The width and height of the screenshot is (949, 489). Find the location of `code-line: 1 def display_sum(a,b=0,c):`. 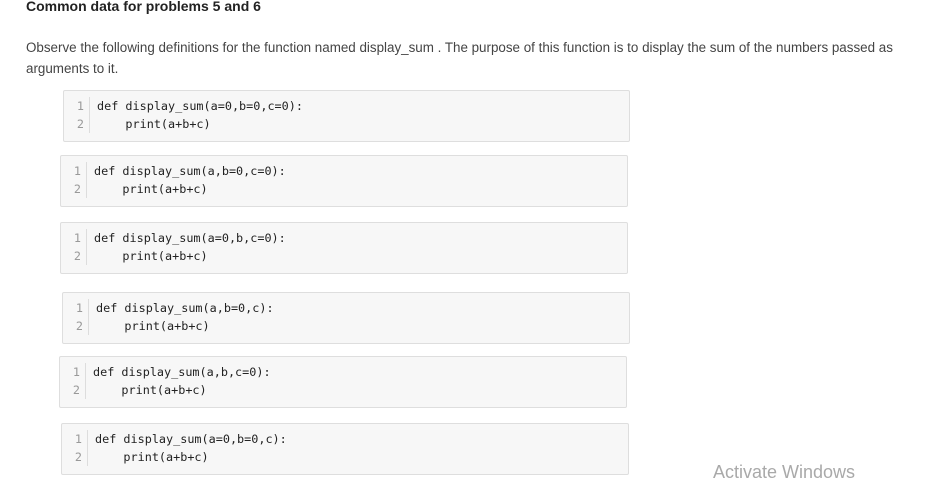

code-line: 1 def display_sum(a,b=0,c): is located at coordinates (168, 308).